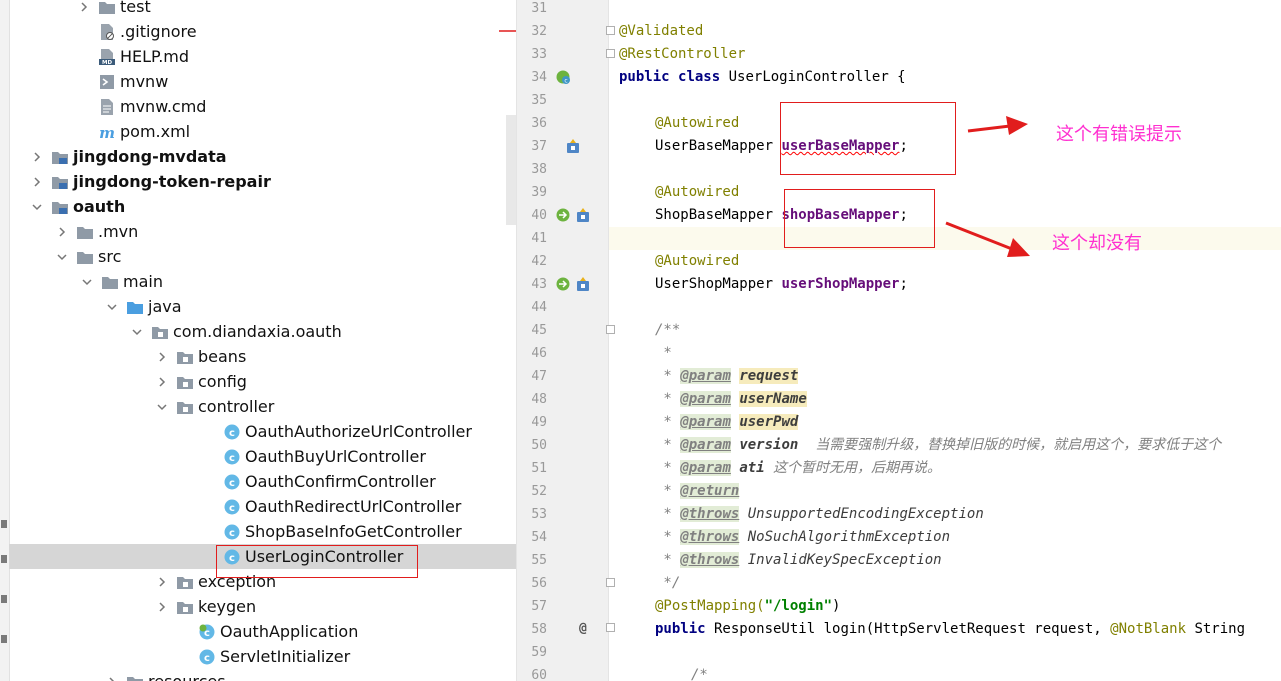 The height and width of the screenshot is (681, 1281). I want to click on line-number: 60, so click(539, 674).